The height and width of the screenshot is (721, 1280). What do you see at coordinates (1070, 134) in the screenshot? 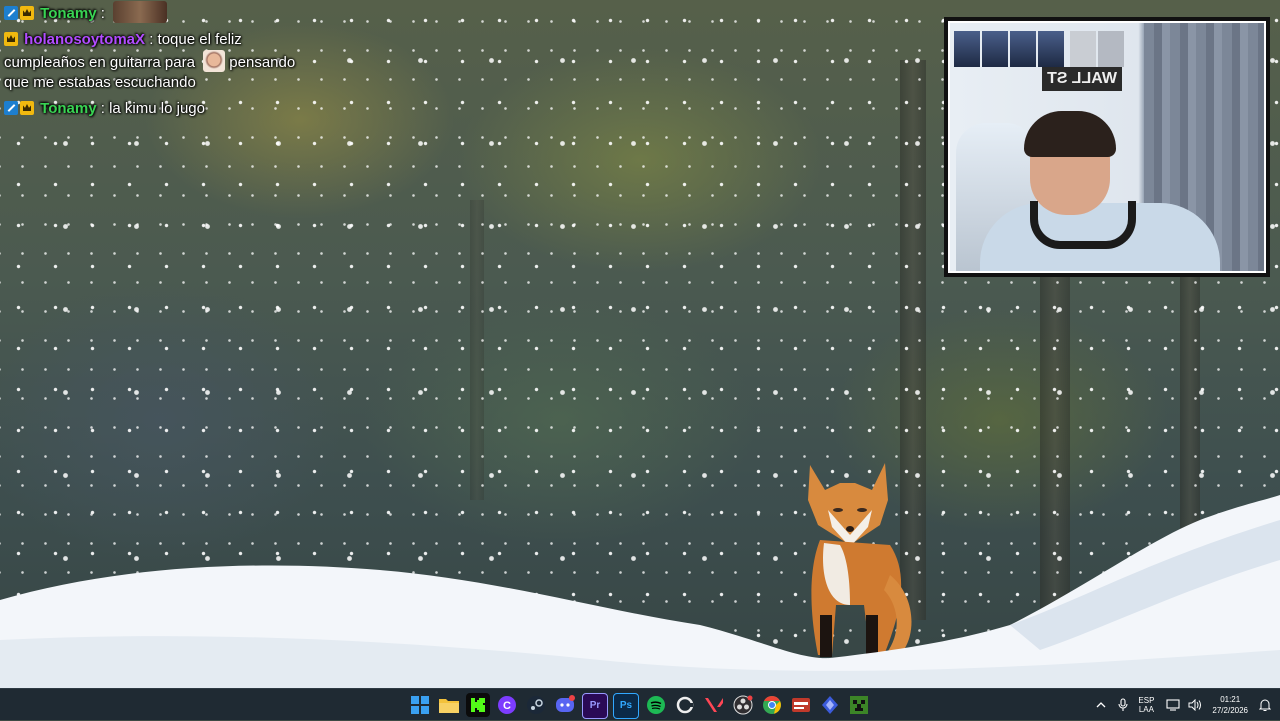
I see `streamer-hair` at bounding box center [1070, 134].